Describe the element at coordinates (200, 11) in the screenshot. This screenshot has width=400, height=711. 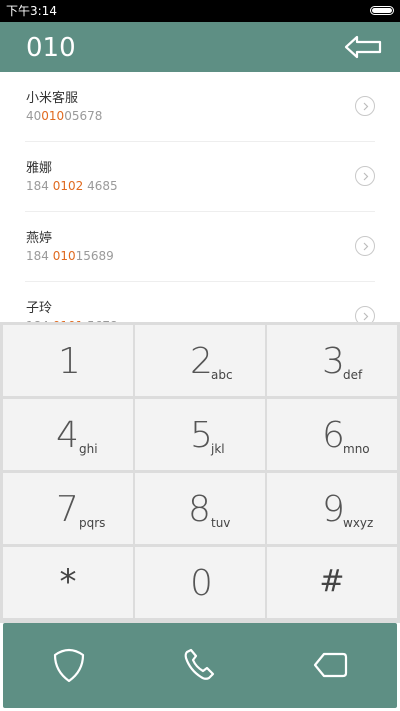
I see `status-bar: 下午3:14` at that location.